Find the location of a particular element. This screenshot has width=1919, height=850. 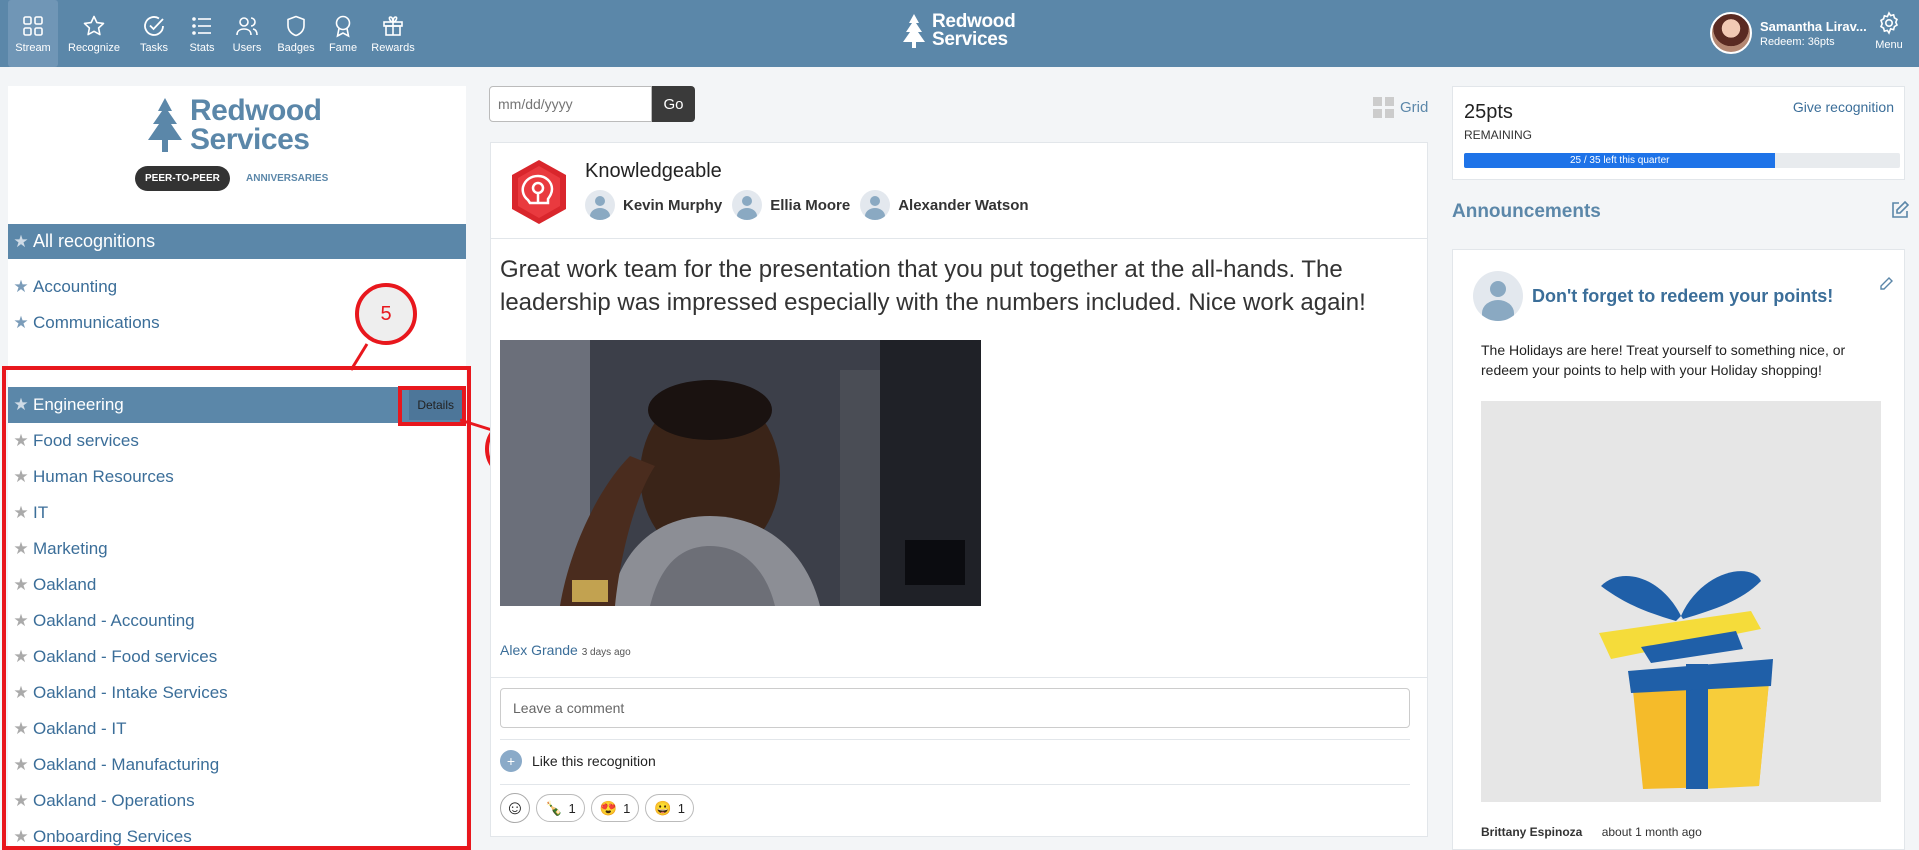

annotation-highlight-categories is located at coordinates (236, 608).